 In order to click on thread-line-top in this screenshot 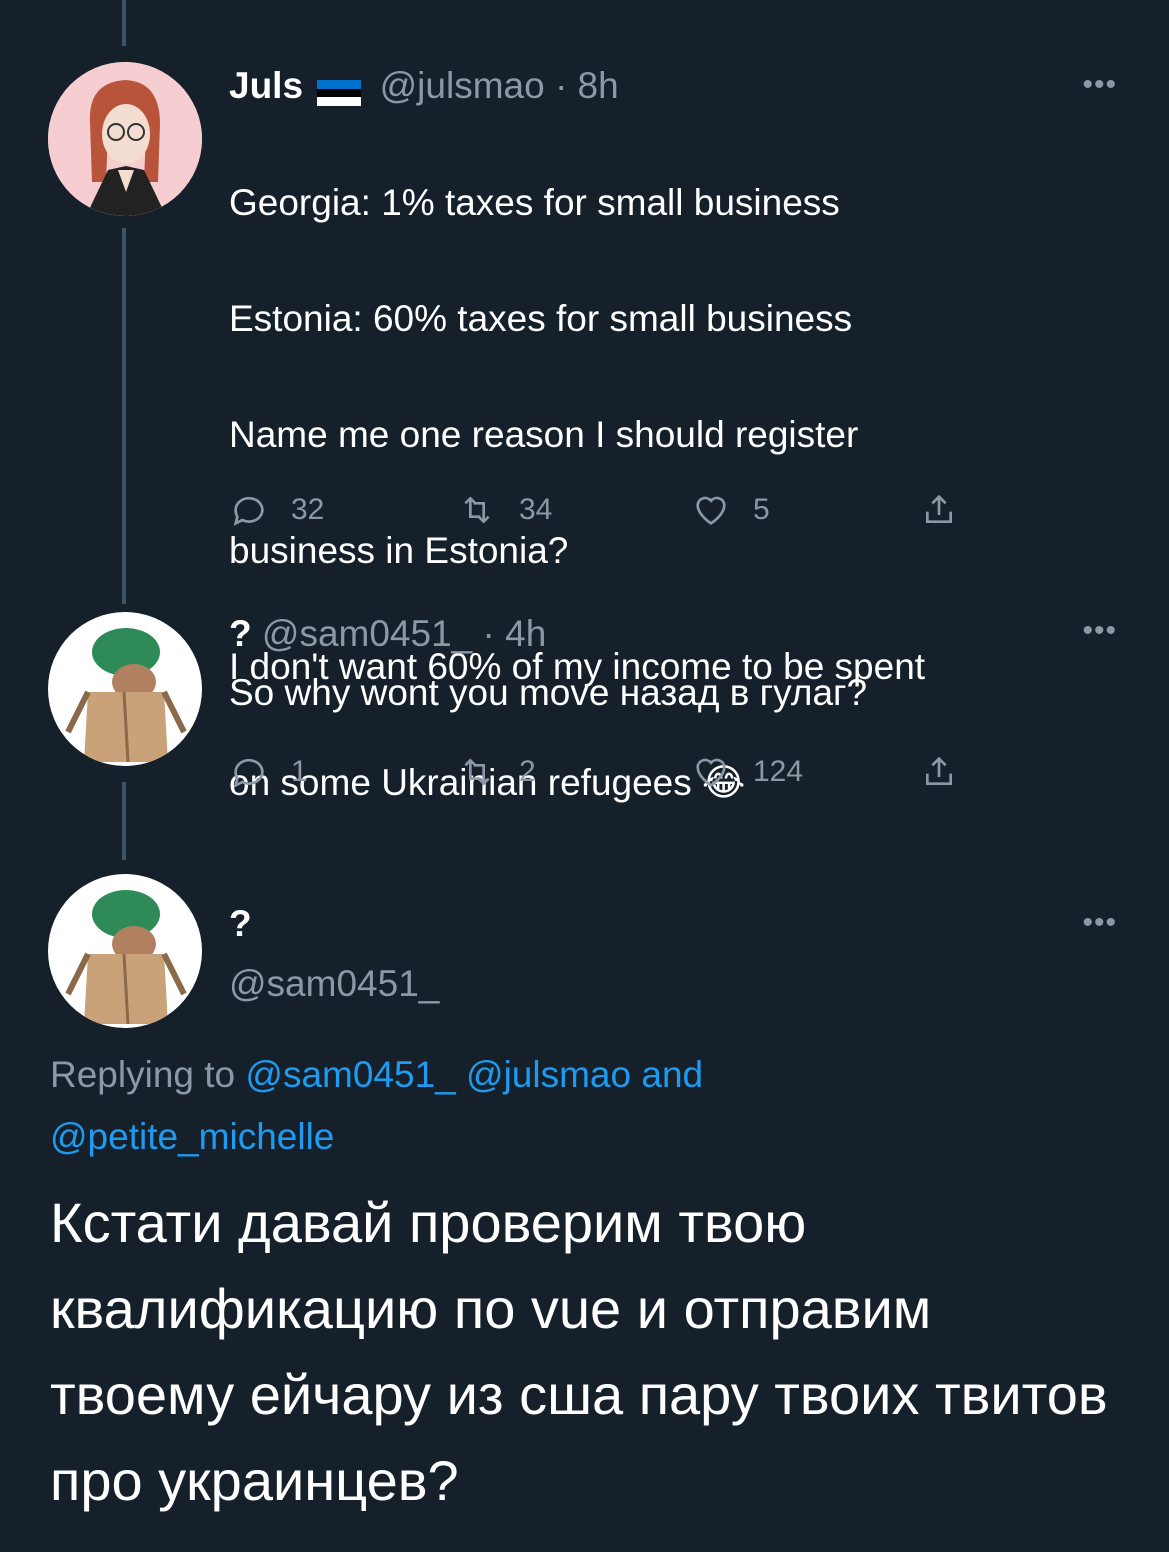, I will do `click(124, 23)`.